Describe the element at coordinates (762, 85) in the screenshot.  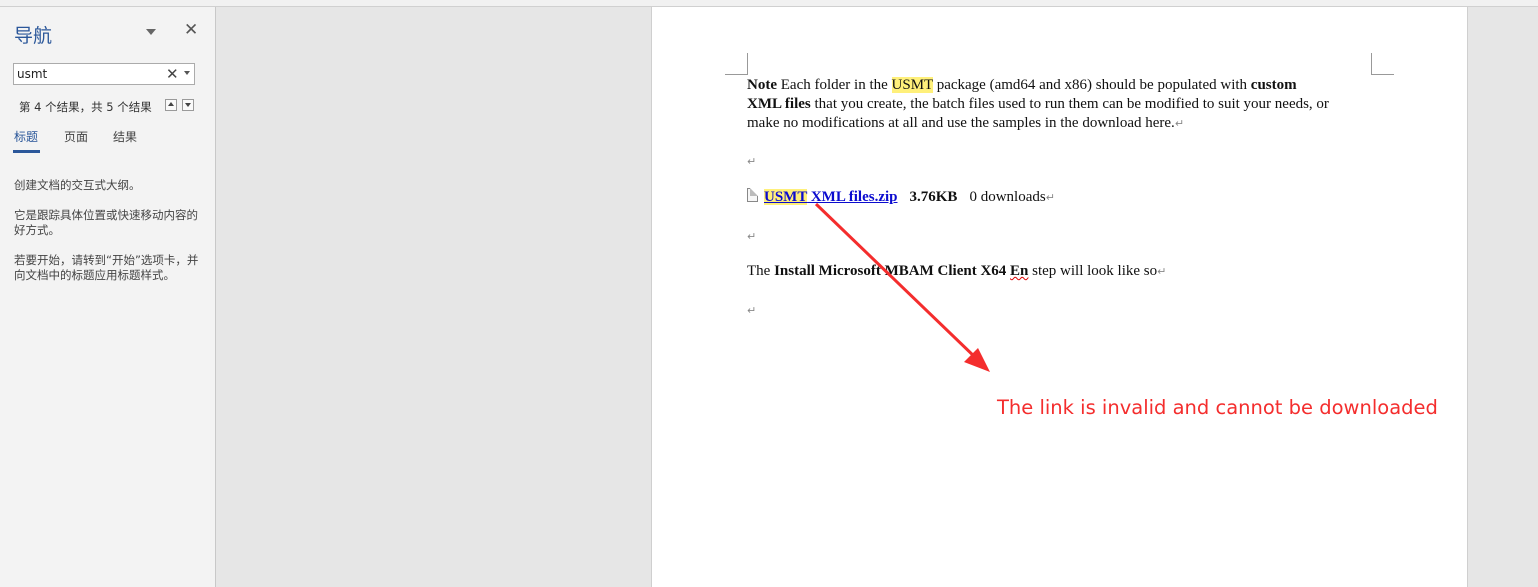
I see `note-label: Note` at that location.